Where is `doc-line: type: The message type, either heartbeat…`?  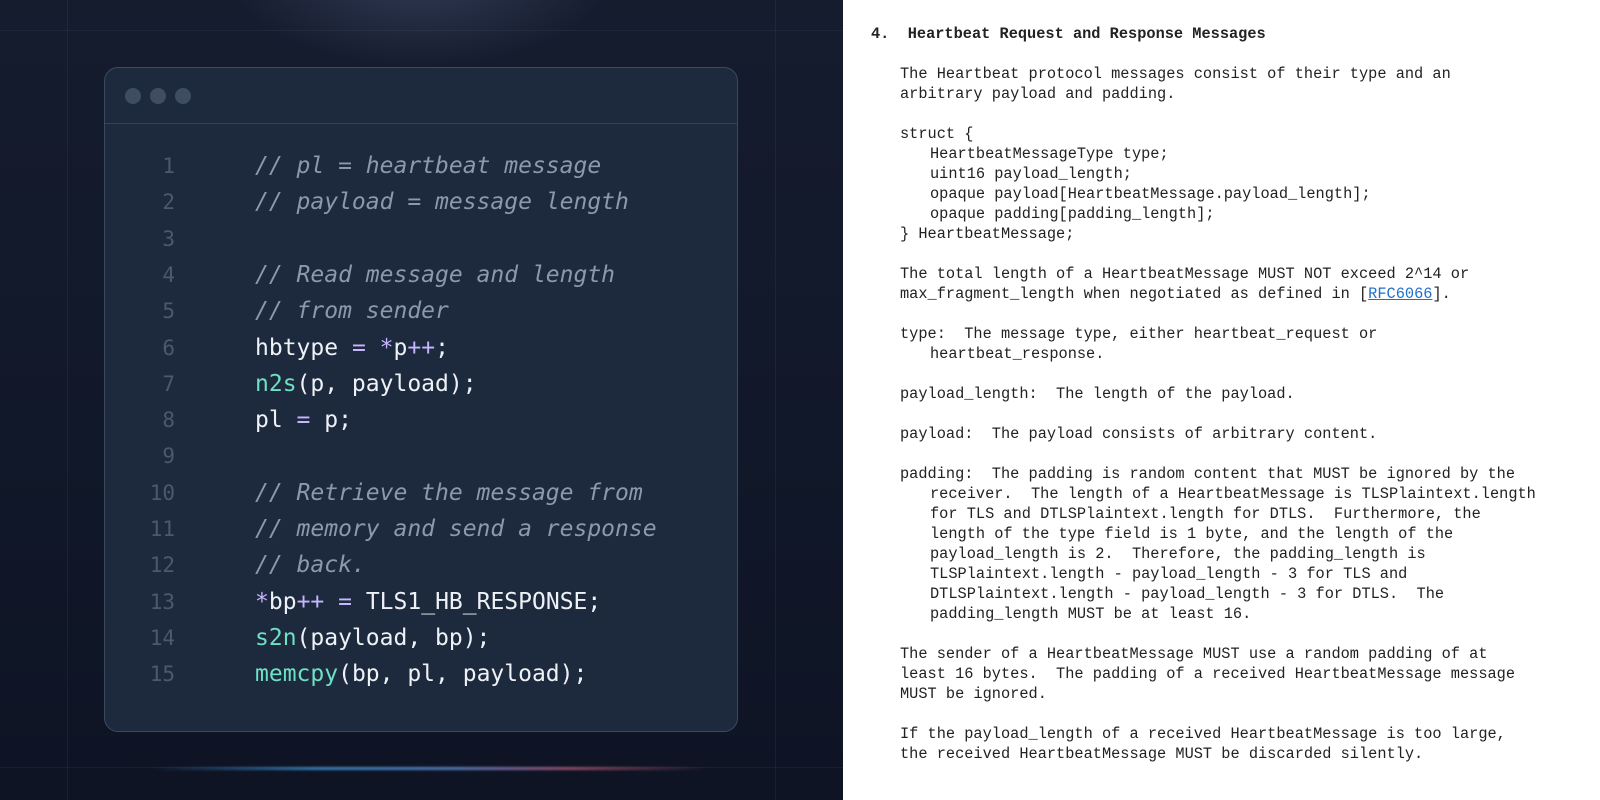
doc-line: type: The message type, either heartbeat… is located at coordinates (1138, 334).